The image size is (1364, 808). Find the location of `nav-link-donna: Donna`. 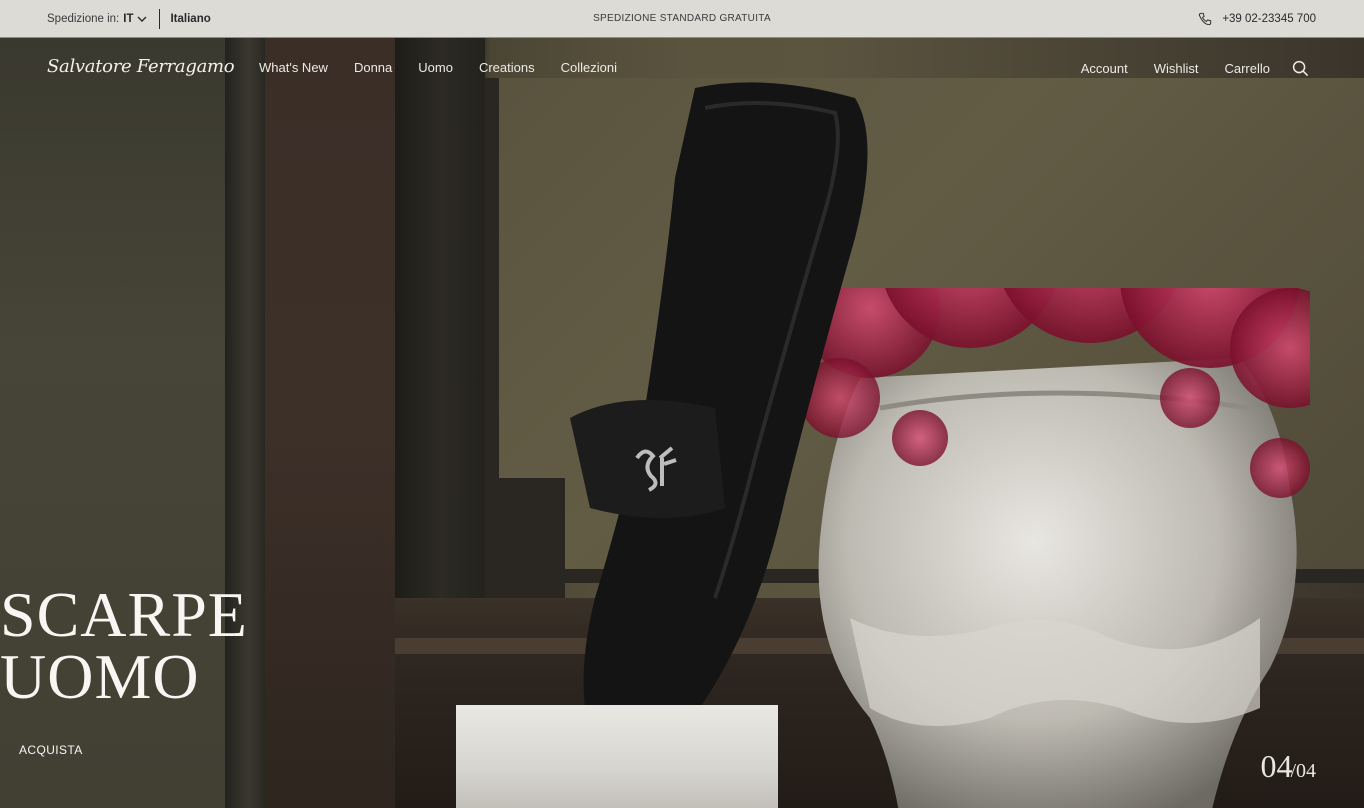

nav-link-donna: Donna is located at coordinates (373, 67).